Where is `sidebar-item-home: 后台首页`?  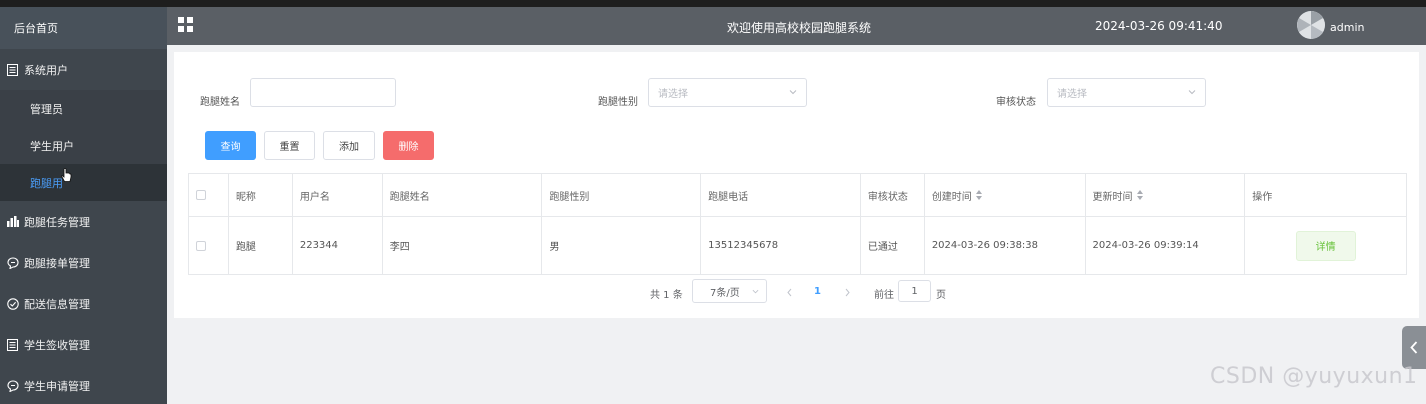 sidebar-item-home: 后台首页 is located at coordinates (83, 28).